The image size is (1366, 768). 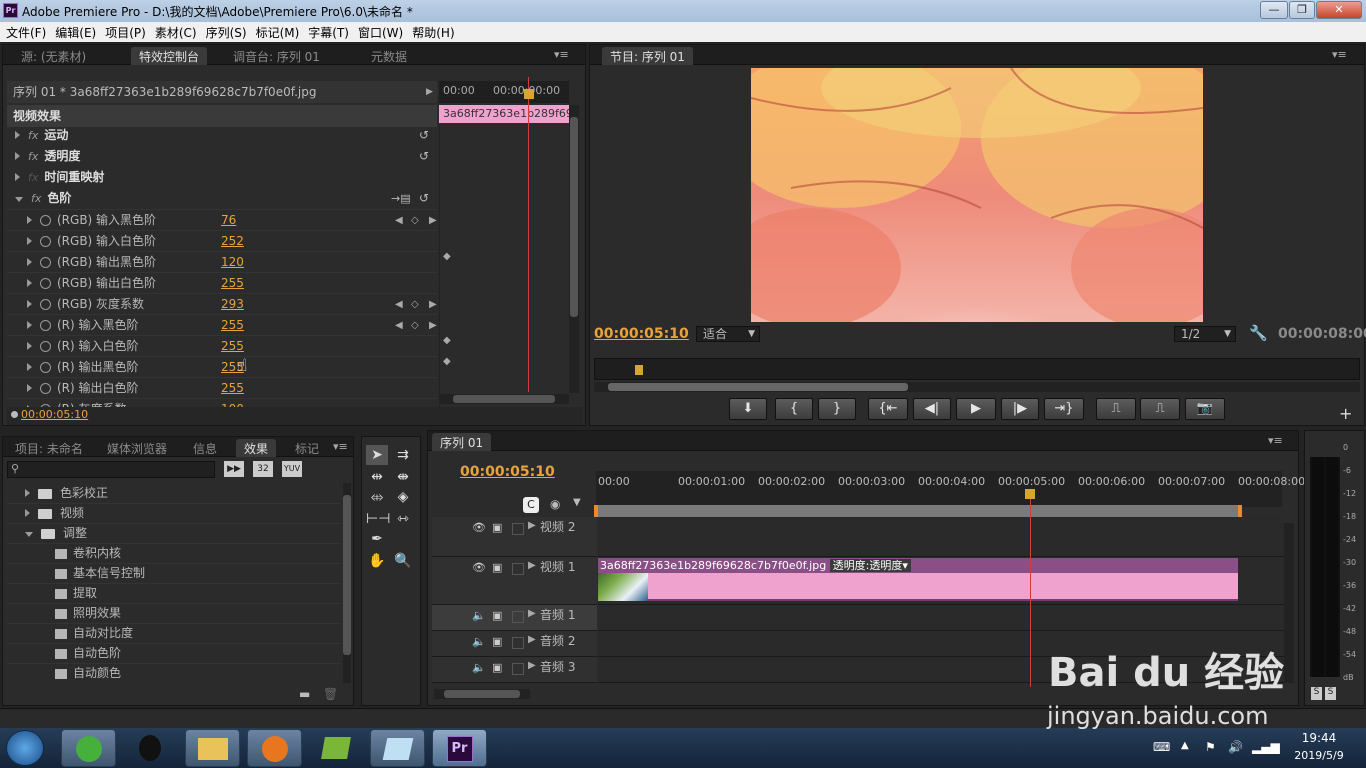 I want to click on slide-tool-icon: ⇿, so click(x=403, y=519).